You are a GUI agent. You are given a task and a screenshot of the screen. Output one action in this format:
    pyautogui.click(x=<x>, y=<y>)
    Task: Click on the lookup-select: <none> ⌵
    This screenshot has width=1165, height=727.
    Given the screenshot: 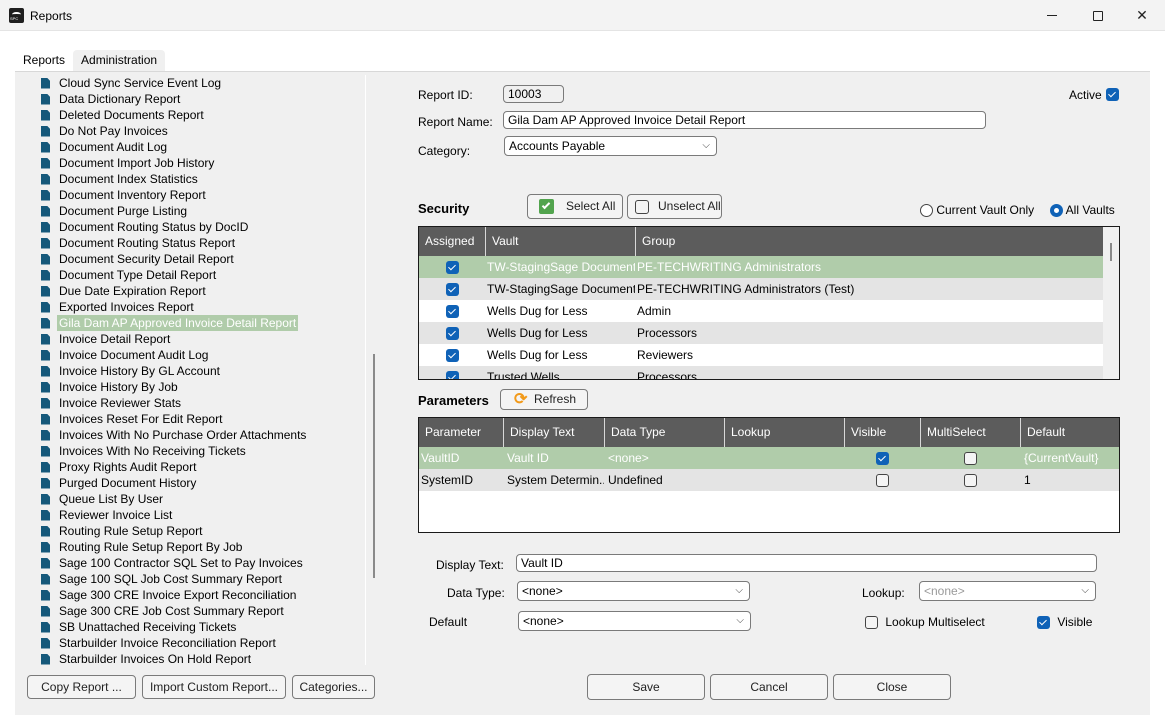 What is the action you would take?
    pyautogui.click(x=1007, y=591)
    